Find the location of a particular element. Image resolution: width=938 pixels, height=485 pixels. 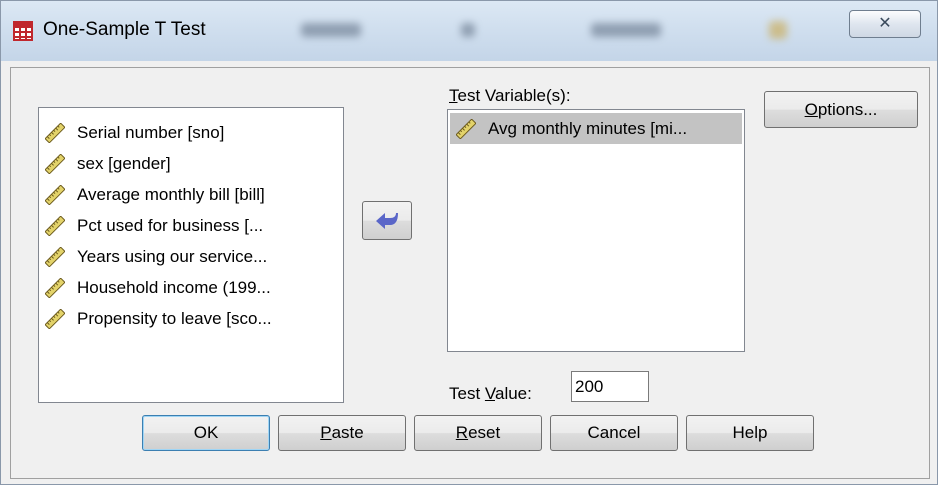

ok-label: OK is located at coordinates (206, 432).